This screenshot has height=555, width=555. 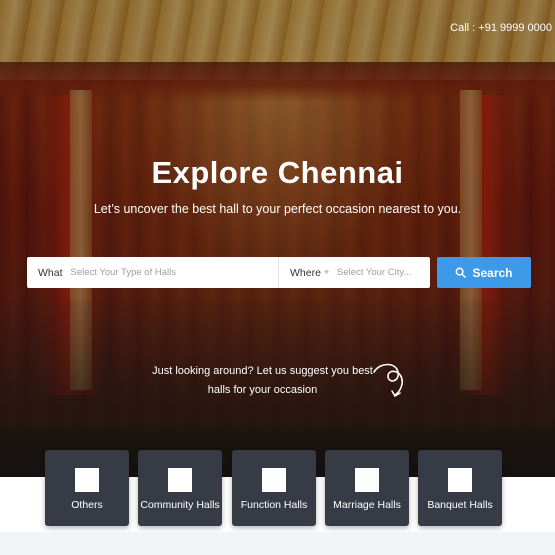 I want to click on search-bar: What Where ⌖, so click(x=228, y=272).